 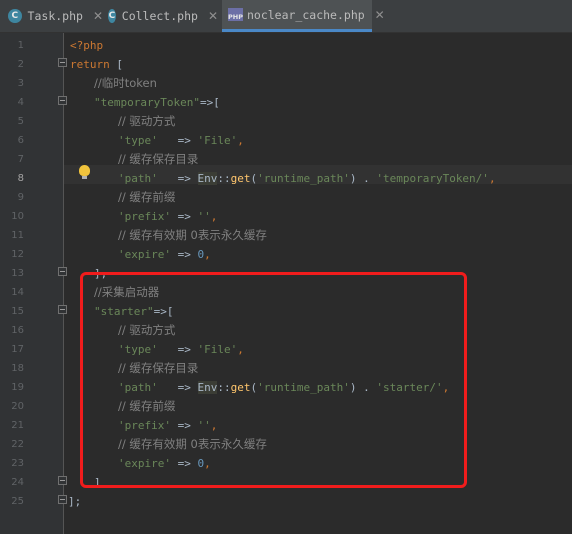 What do you see at coordinates (20, 159) in the screenshot?
I see `line-number: 7` at bounding box center [20, 159].